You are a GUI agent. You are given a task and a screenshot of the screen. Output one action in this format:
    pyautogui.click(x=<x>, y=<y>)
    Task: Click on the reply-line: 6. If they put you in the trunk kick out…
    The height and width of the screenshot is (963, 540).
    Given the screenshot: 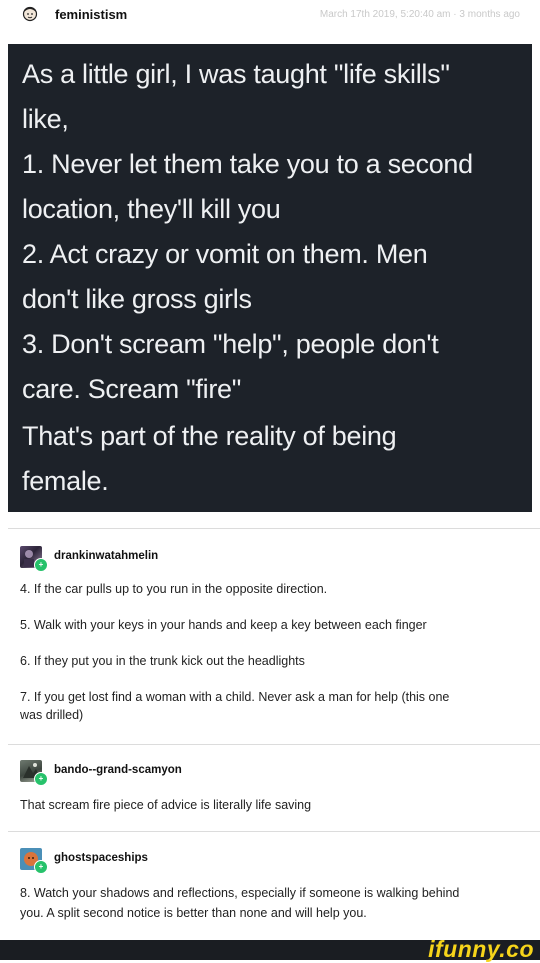 What is the action you would take?
    pyautogui.click(x=162, y=661)
    